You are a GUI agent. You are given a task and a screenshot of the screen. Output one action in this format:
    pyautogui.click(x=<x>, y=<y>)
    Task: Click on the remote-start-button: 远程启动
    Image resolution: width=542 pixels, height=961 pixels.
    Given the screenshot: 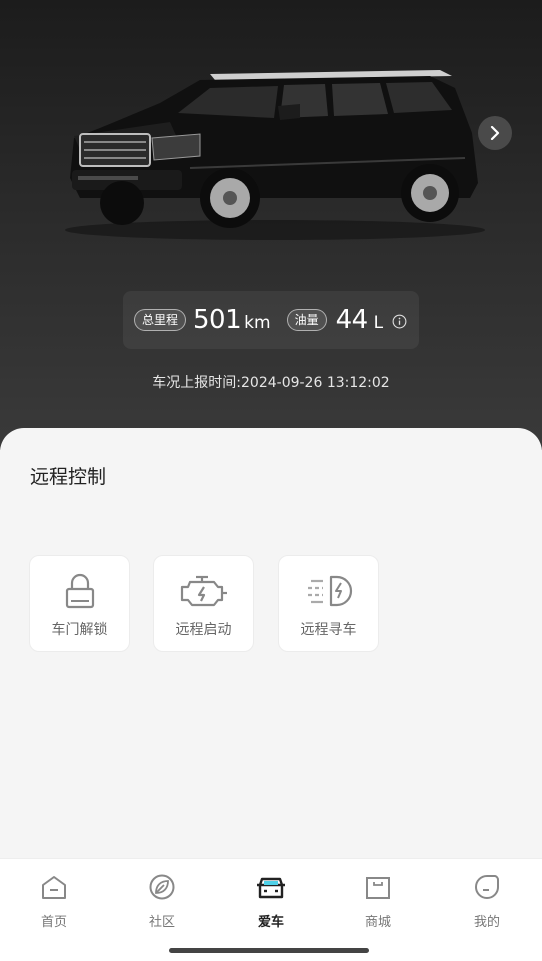 What is the action you would take?
    pyautogui.click(x=203, y=603)
    